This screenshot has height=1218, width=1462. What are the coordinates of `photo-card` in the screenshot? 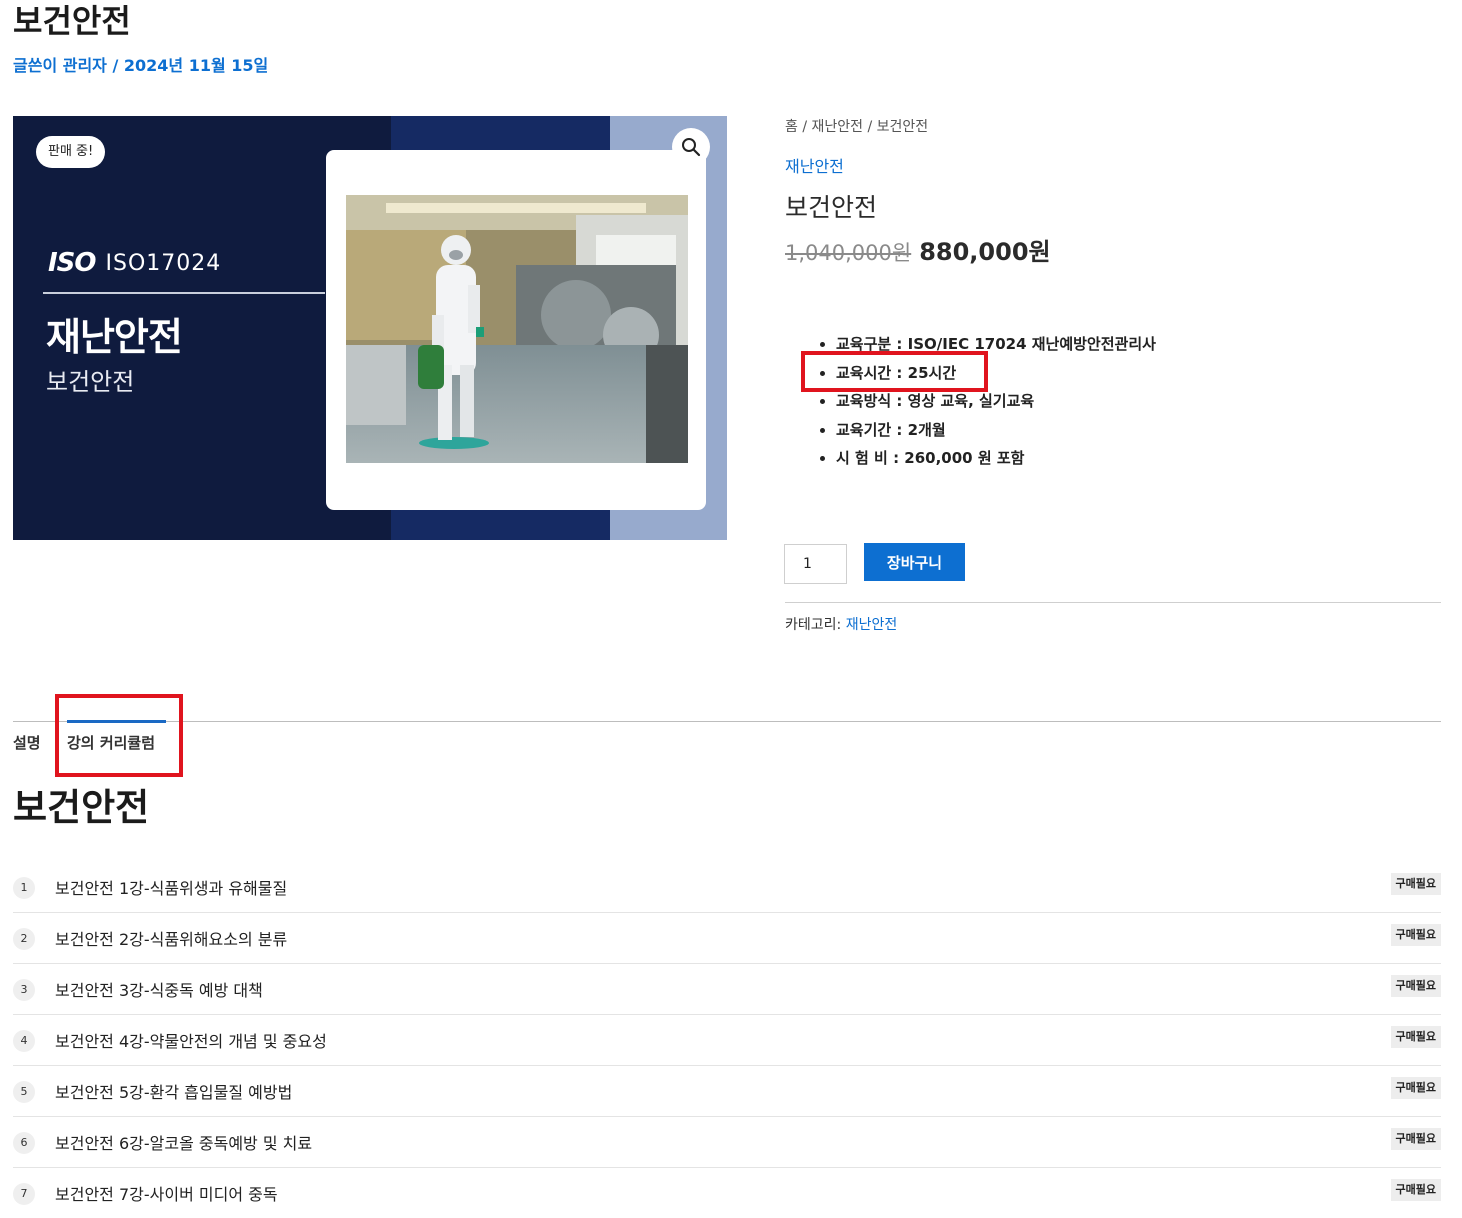 It's located at (516, 330).